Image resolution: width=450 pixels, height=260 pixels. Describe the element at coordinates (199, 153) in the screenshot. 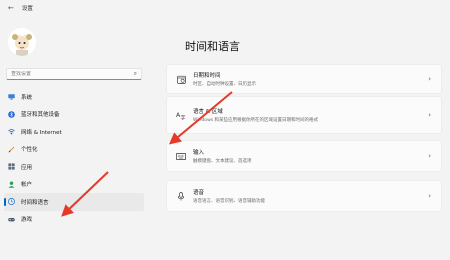

I see `card-title: 输入` at that location.